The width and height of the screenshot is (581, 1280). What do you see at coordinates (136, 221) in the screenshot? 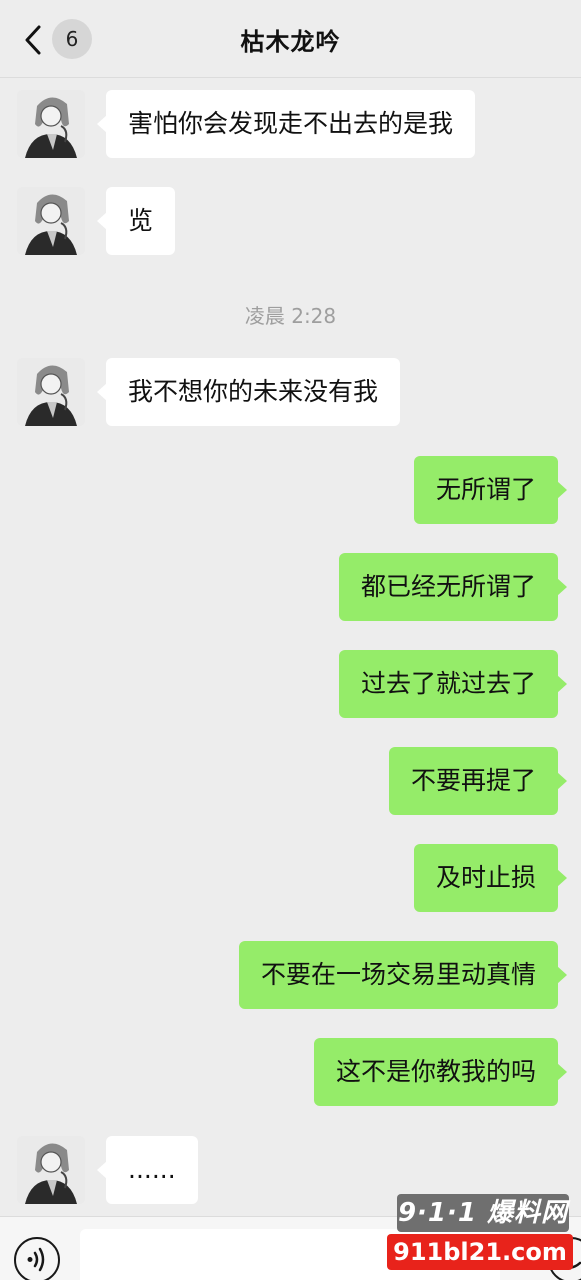
I see `message-bubble-incoming: 览` at bounding box center [136, 221].